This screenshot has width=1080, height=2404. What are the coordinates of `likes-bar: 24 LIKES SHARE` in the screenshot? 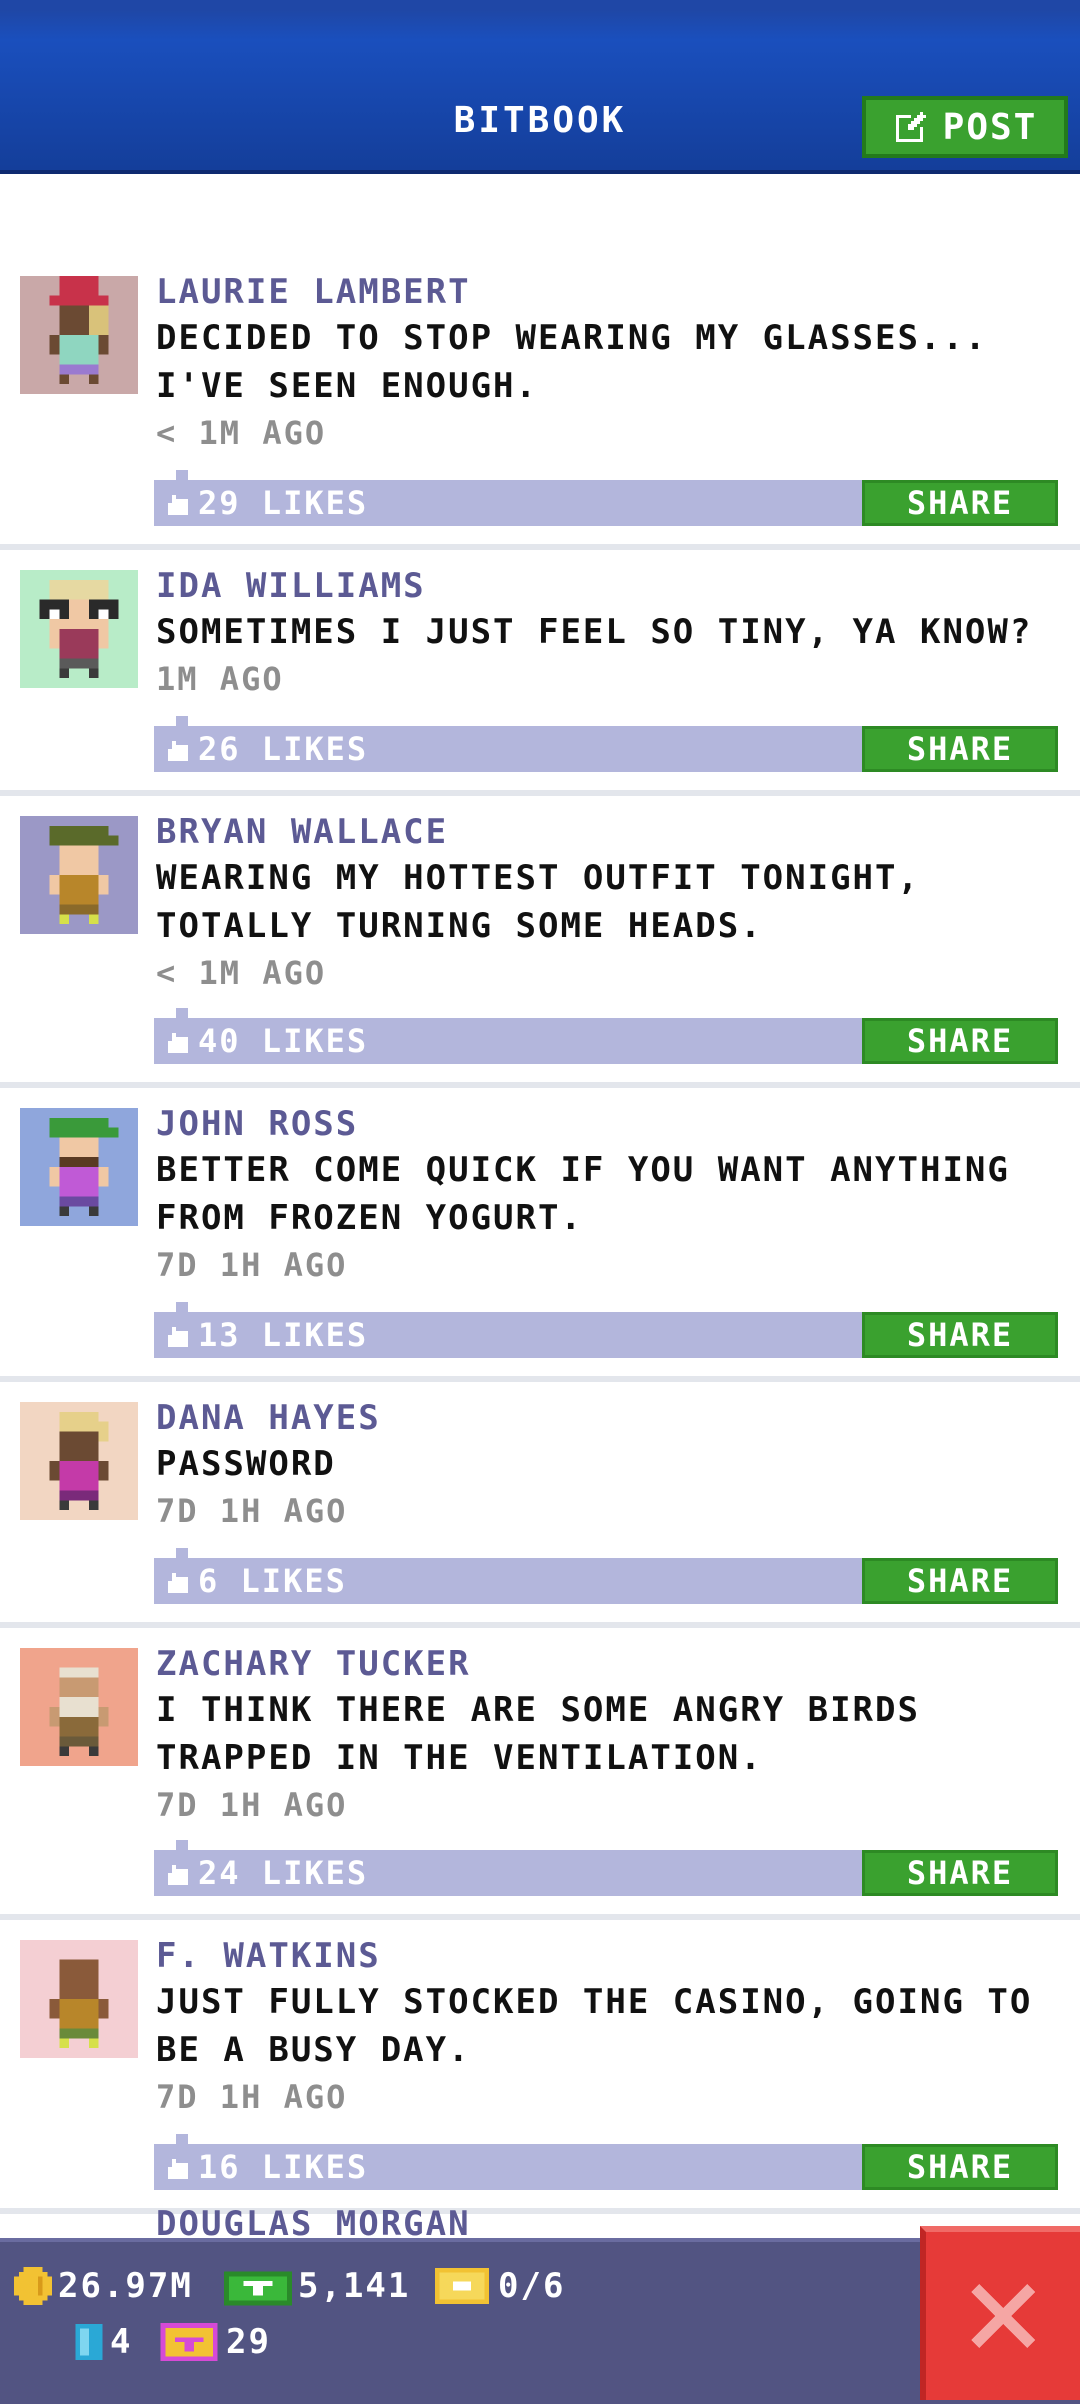 It's located at (606, 1868).